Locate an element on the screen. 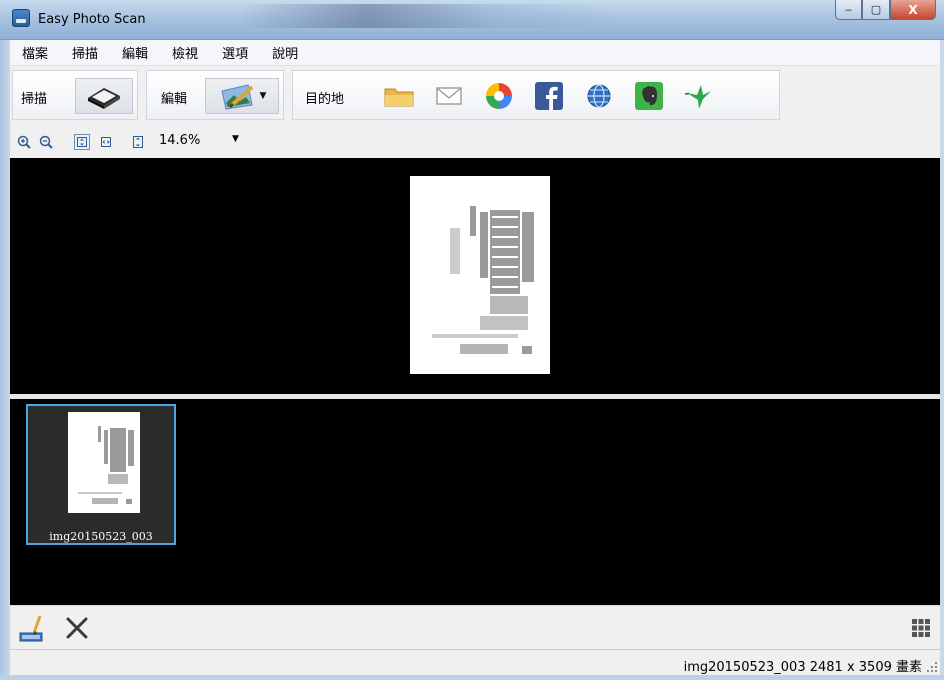 This screenshot has height=680, width=944. status-bar: img20150523_003 2481 x 3509 畫素 is located at coordinates (475, 662).